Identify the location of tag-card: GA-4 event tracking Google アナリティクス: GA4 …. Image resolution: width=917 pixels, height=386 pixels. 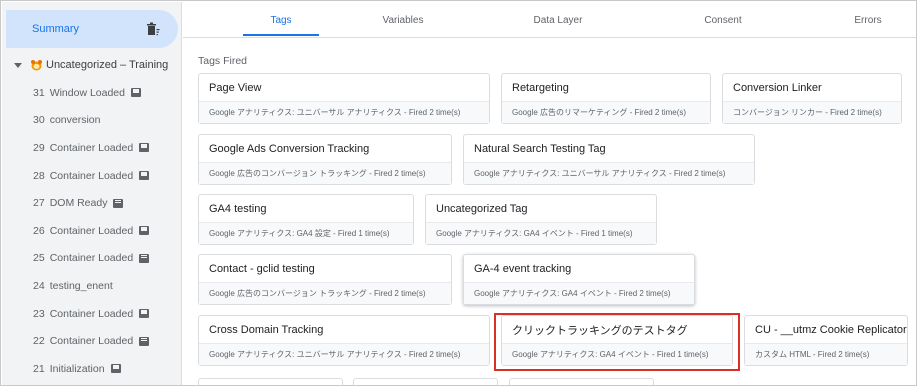
(579, 279).